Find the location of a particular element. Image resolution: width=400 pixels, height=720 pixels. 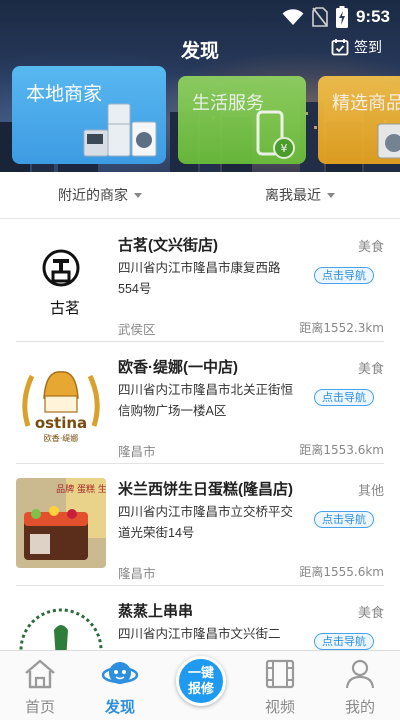

tab-discover: 发现 is located at coordinates (120, 685).